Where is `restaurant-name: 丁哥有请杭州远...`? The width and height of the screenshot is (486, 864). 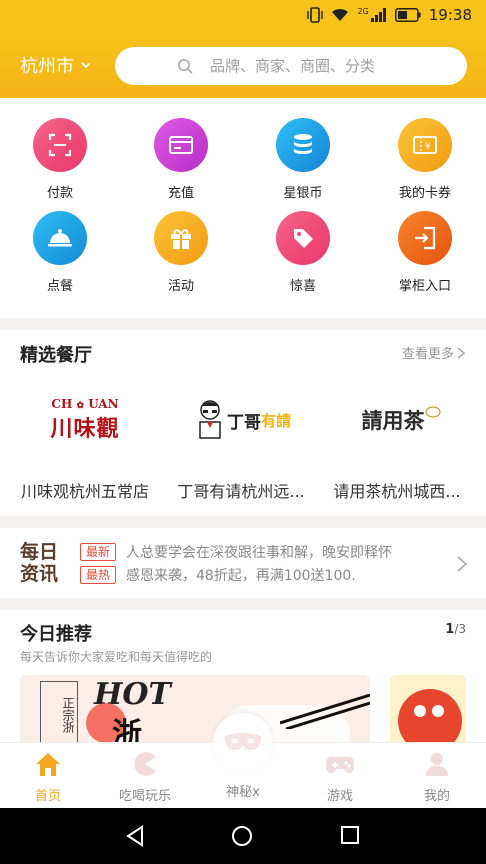 restaurant-name: 丁哥有请杭州远... is located at coordinates (241, 491).